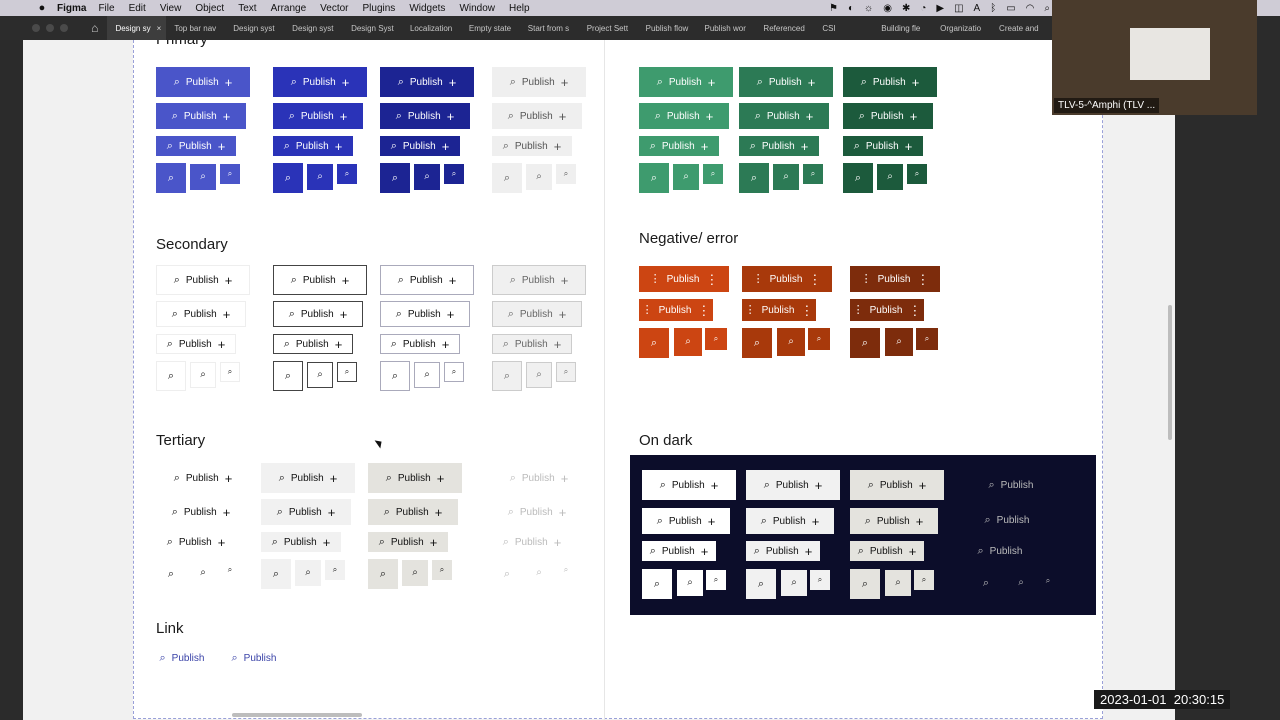 This screenshot has height=720, width=1280. I want to click on status-icon: A, so click(977, 8).